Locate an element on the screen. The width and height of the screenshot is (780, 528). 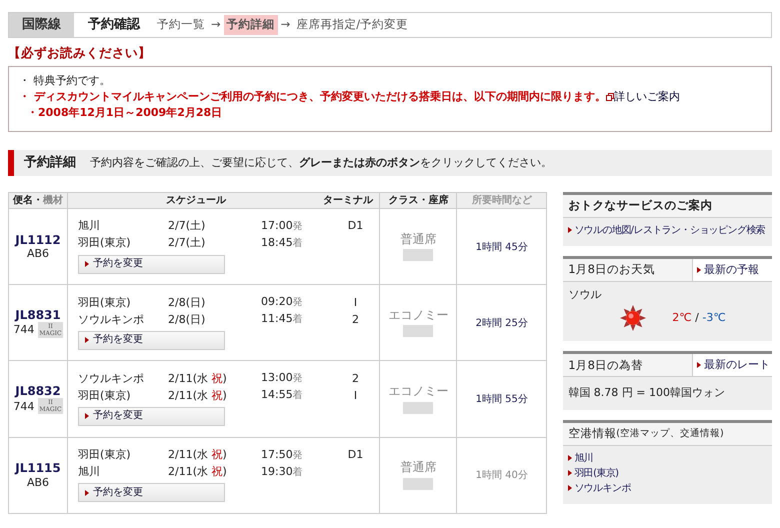
flight-number: JL8831 is located at coordinates (38, 315).